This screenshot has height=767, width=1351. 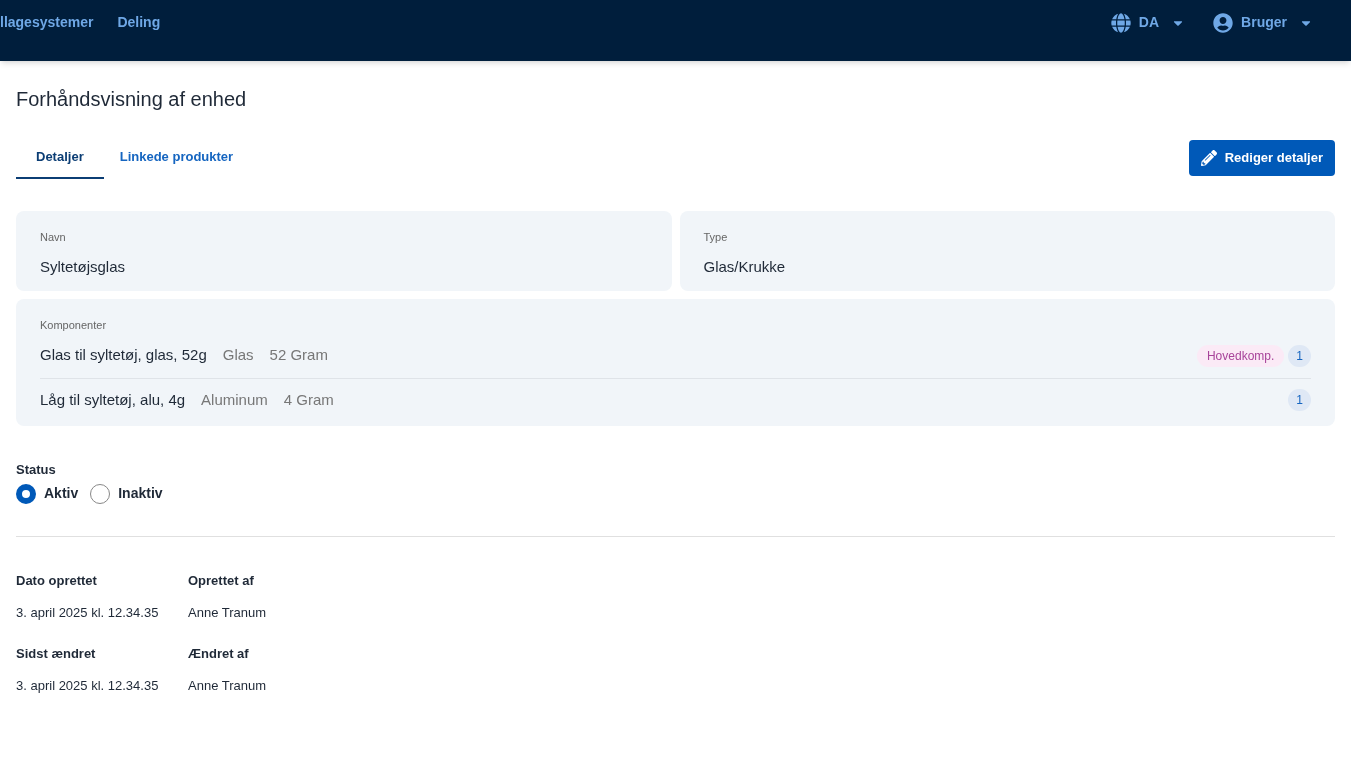 What do you see at coordinates (1261, 158) in the screenshot?
I see `edit-details-button: Rediger detaljer` at bounding box center [1261, 158].